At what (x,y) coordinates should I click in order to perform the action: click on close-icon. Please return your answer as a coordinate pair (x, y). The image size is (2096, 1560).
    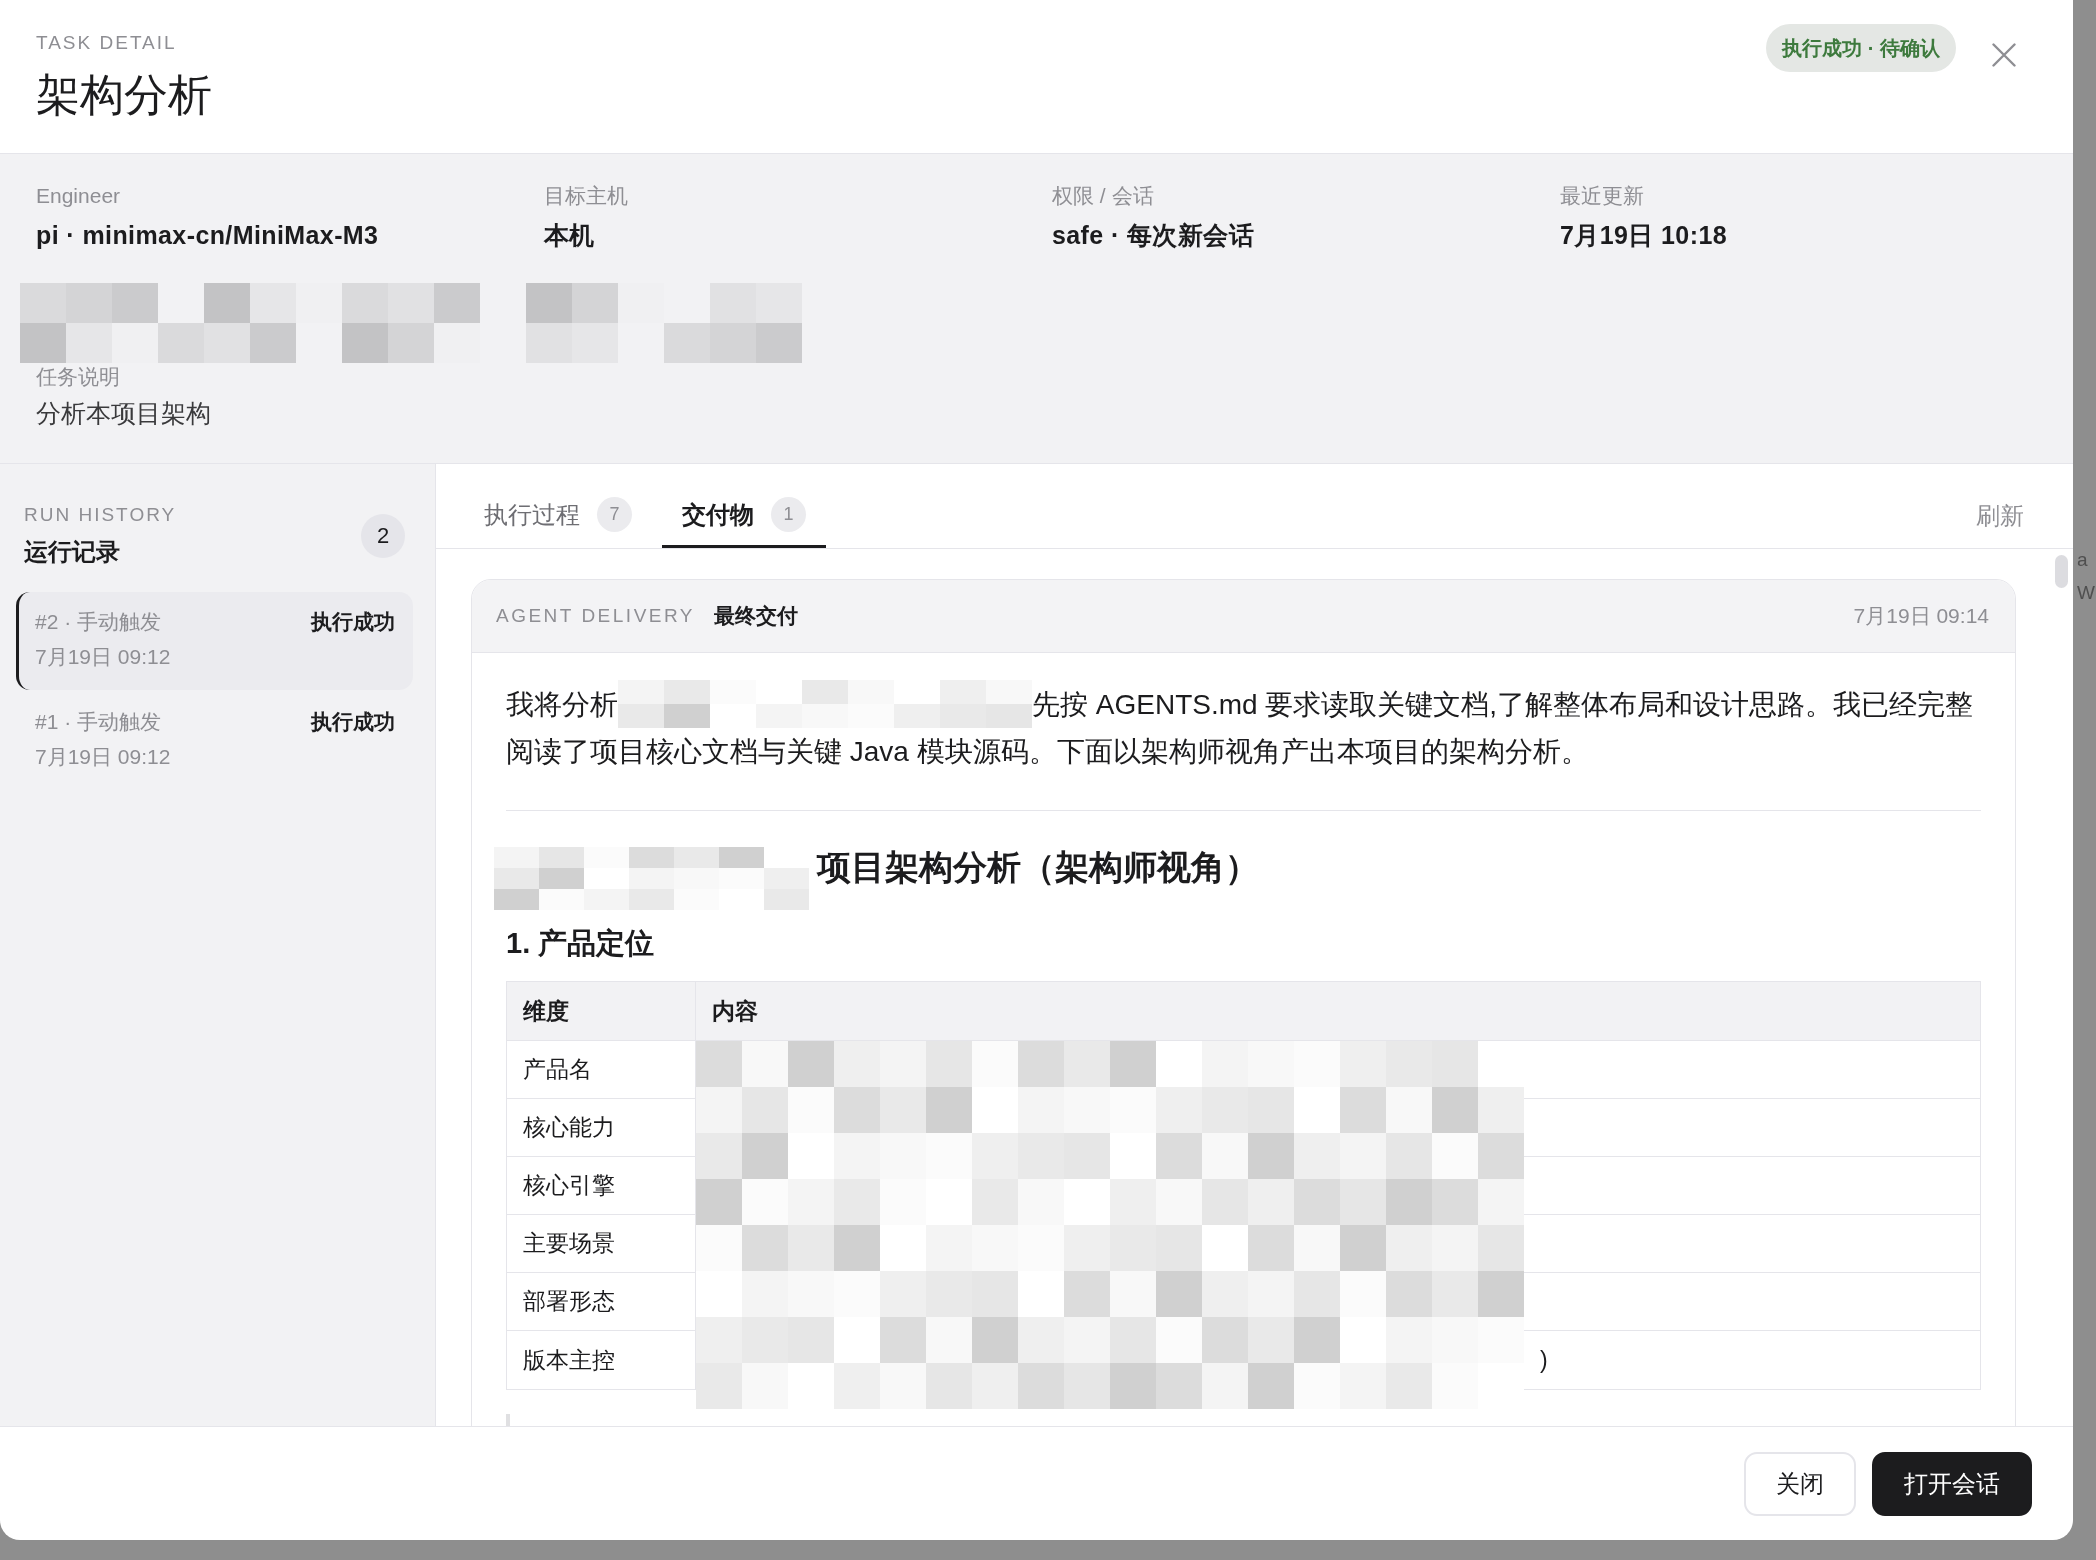
    Looking at the image, I should click on (2004, 55).